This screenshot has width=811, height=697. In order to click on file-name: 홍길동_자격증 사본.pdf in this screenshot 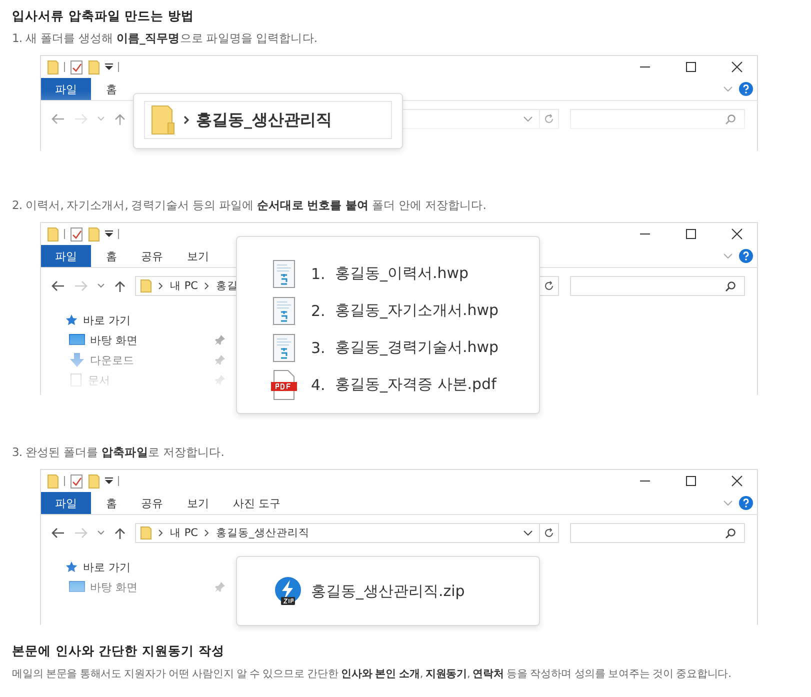, I will do `click(415, 384)`.